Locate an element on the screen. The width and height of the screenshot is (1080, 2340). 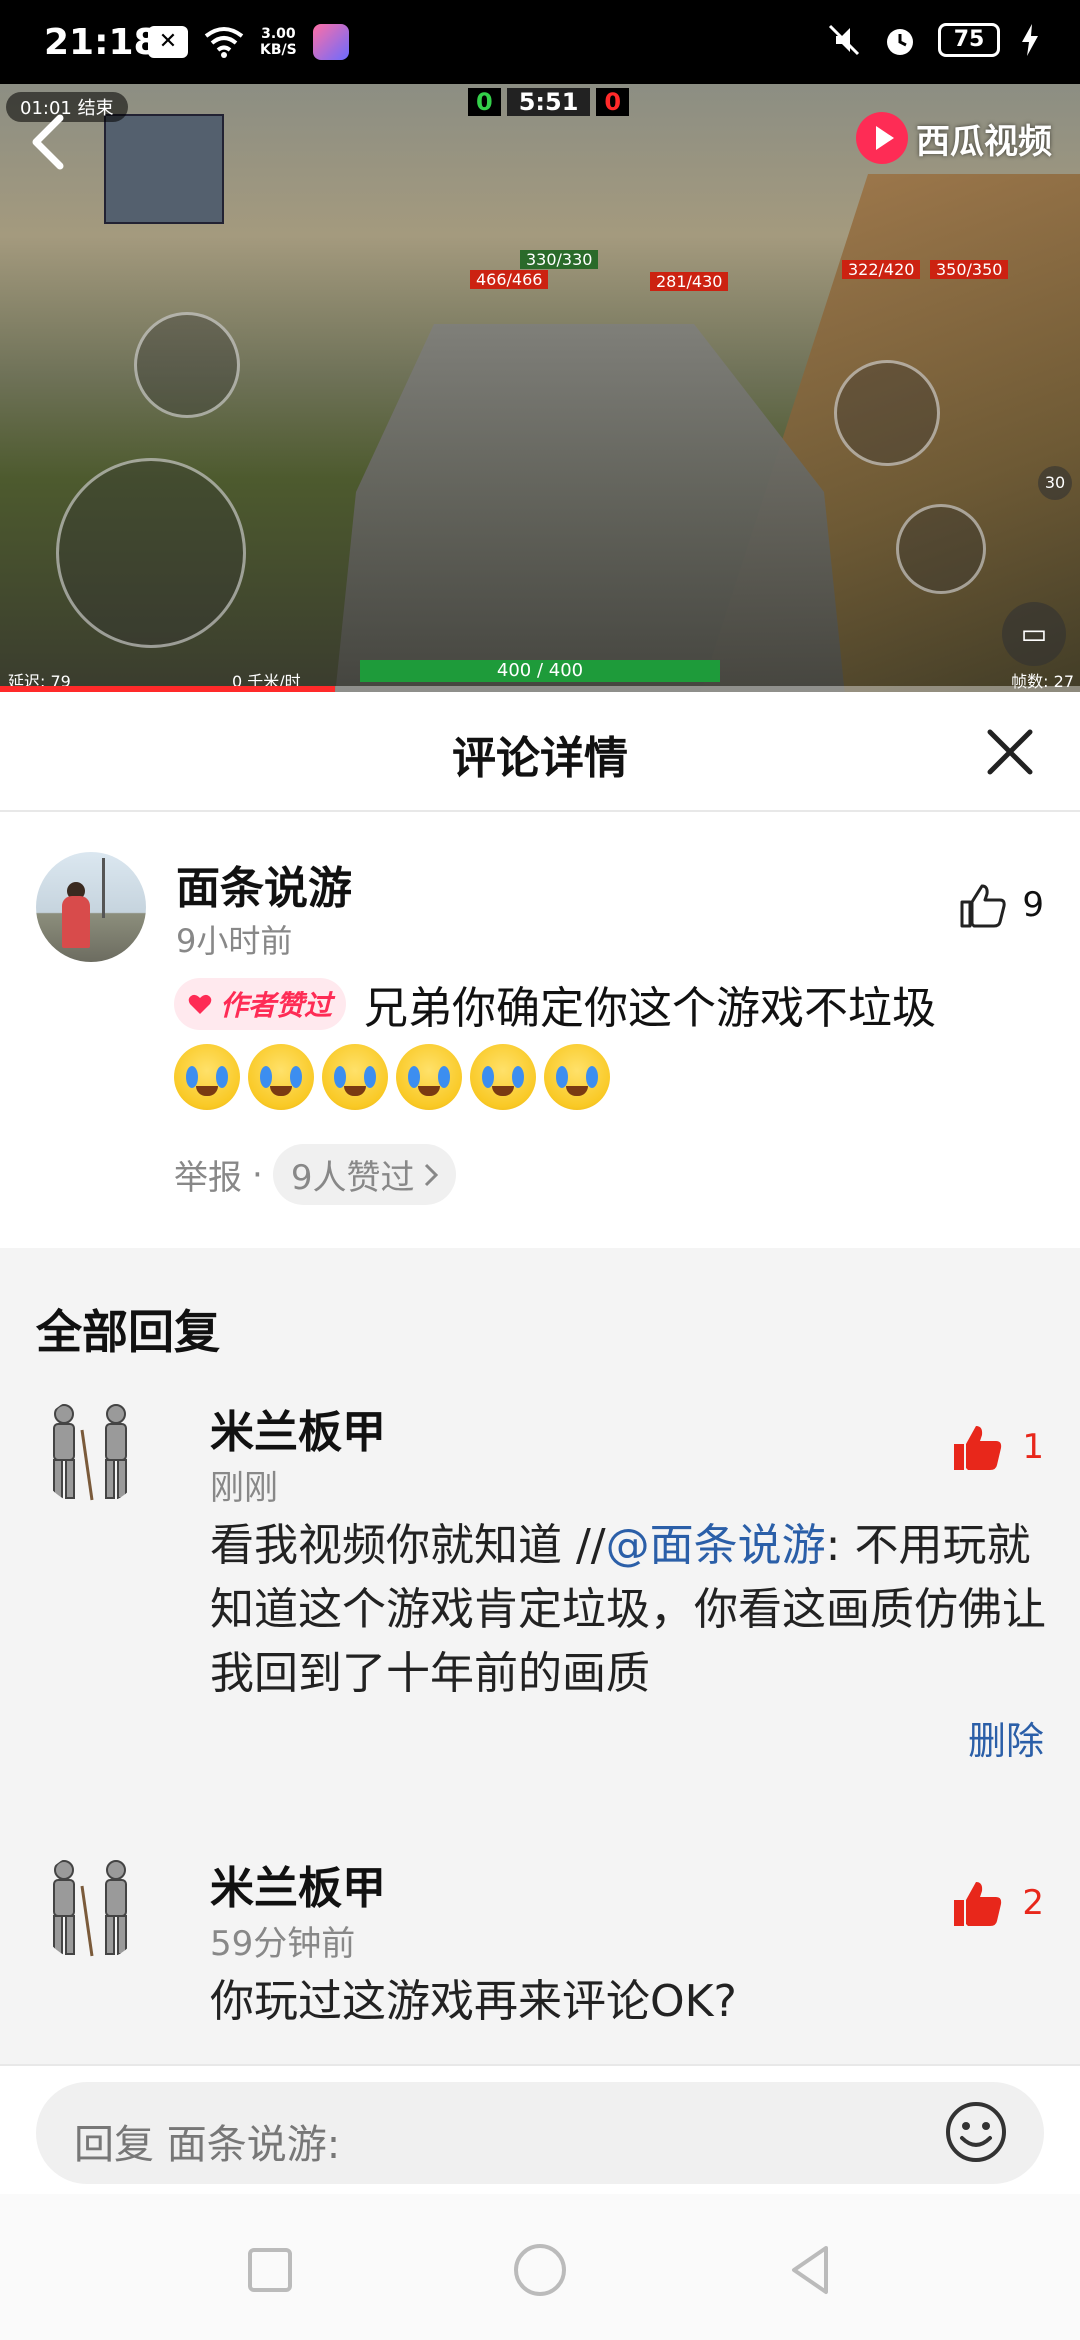
section-title: 全部回复 is located at coordinates (128, 1332).